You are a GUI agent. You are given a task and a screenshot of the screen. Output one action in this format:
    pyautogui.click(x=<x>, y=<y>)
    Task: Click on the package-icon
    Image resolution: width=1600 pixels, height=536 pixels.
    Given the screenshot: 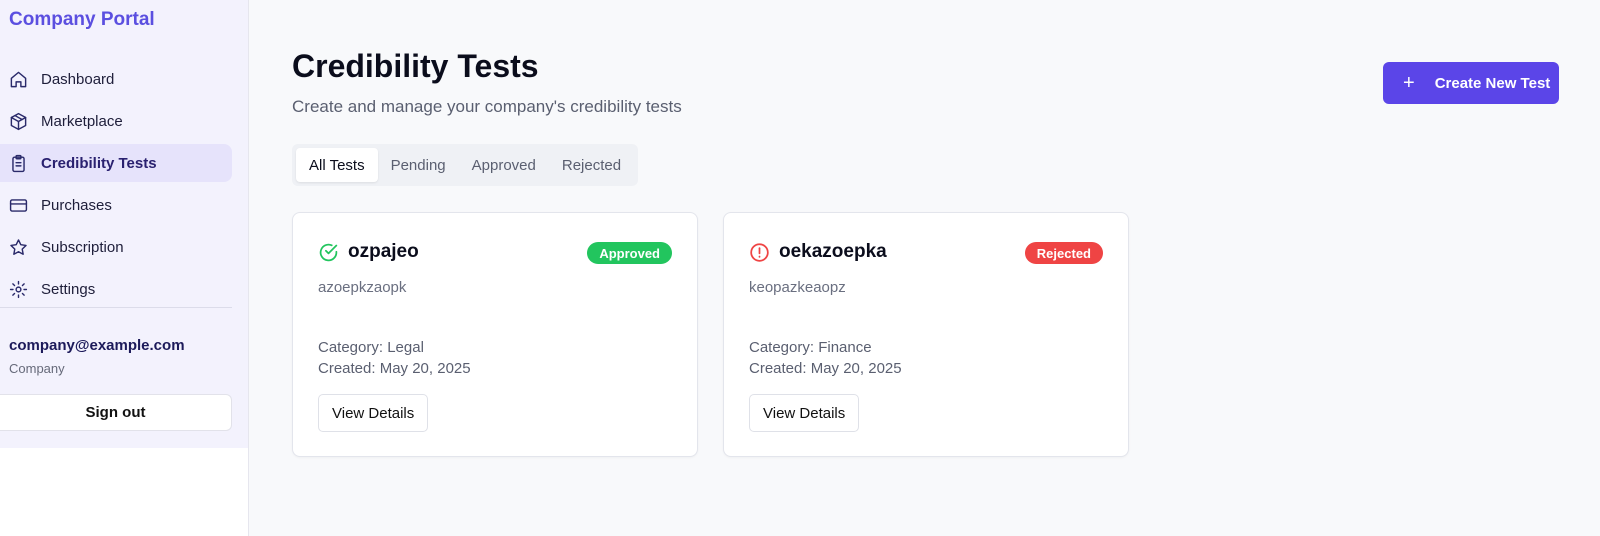 What is the action you would take?
    pyautogui.click(x=18, y=121)
    